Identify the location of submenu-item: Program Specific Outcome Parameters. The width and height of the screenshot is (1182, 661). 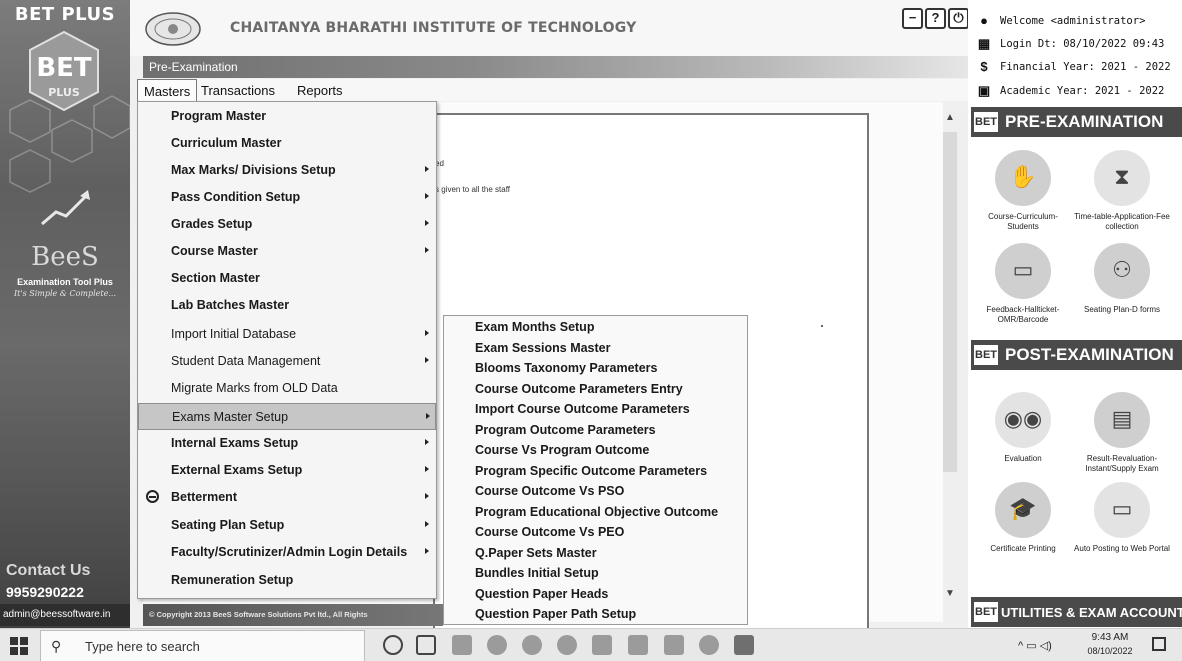
(595, 471).